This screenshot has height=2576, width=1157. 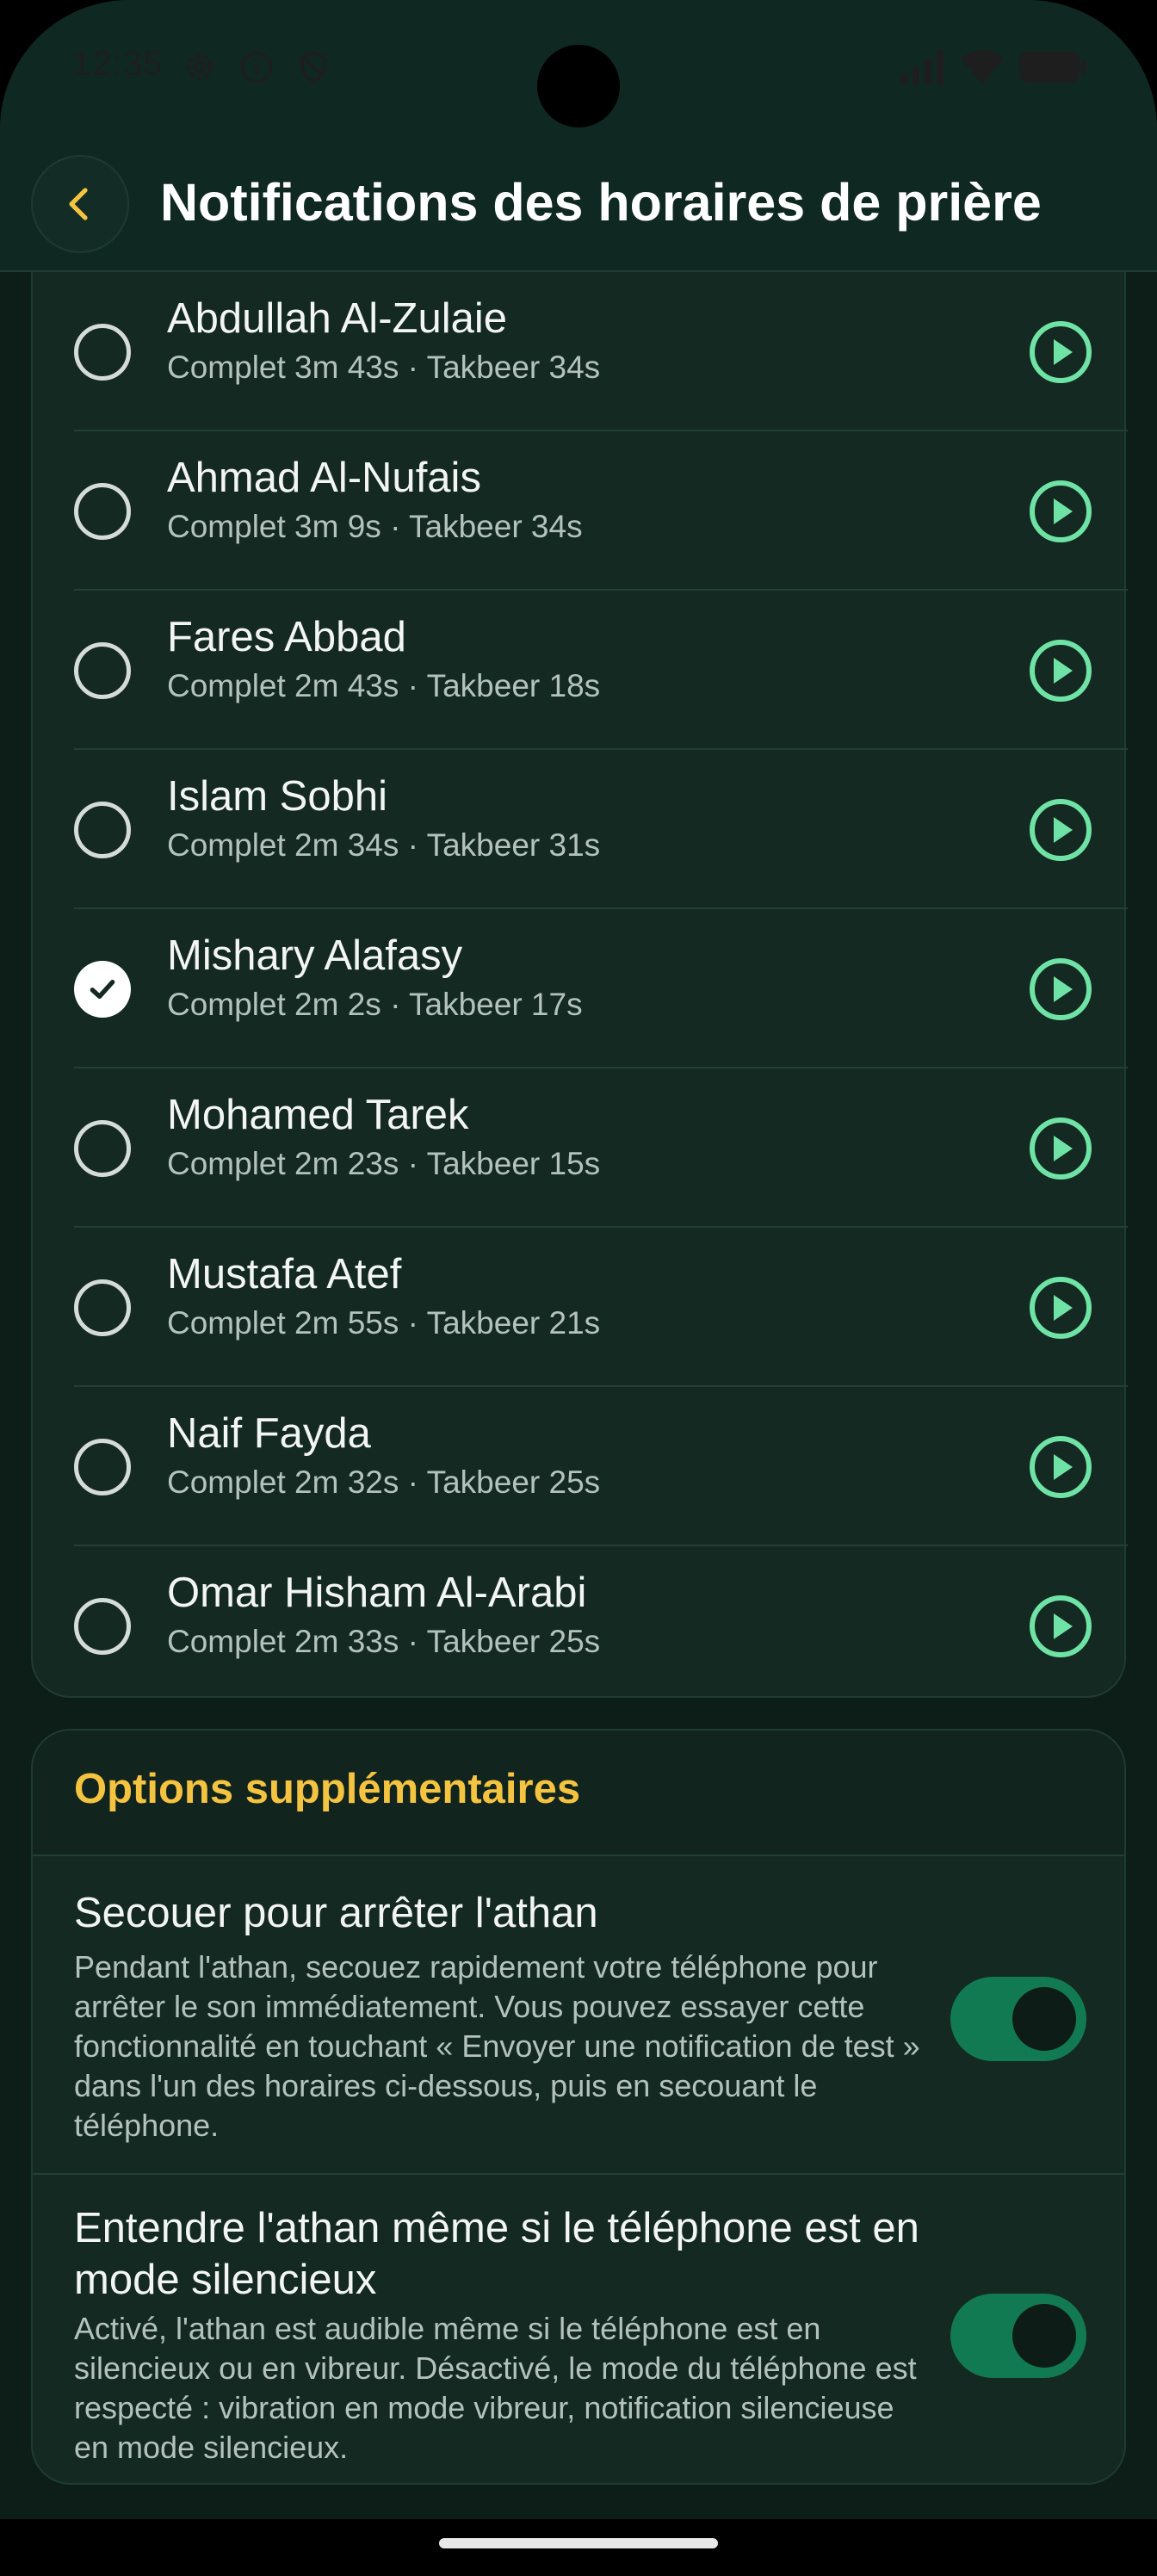 What do you see at coordinates (324, 478) in the screenshot?
I see `reciter-name: Ahmad Al-Nufais` at bounding box center [324, 478].